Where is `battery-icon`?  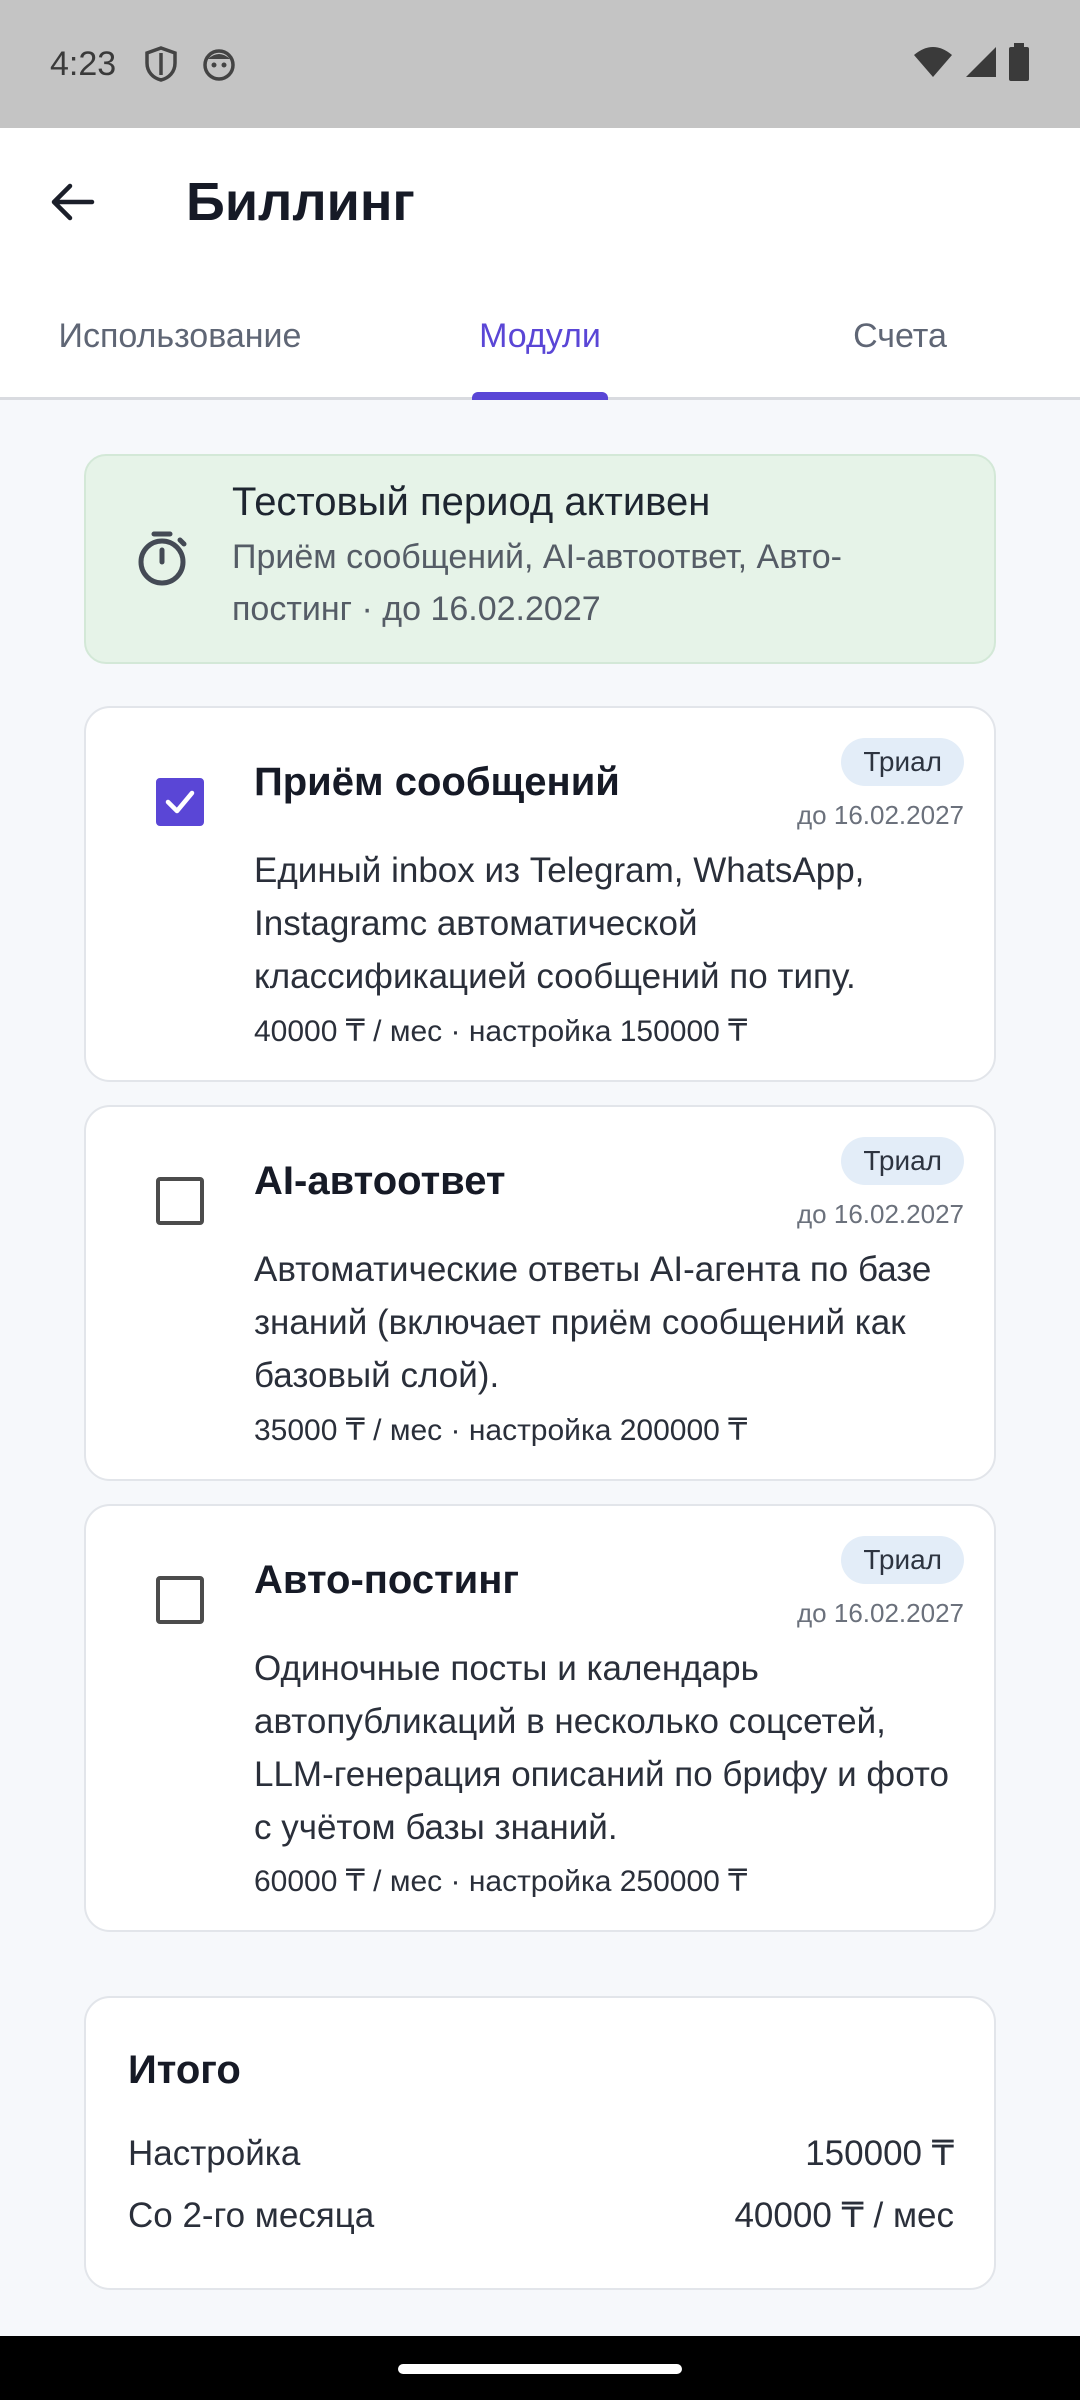 battery-icon is located at coordinates (1019, 64).